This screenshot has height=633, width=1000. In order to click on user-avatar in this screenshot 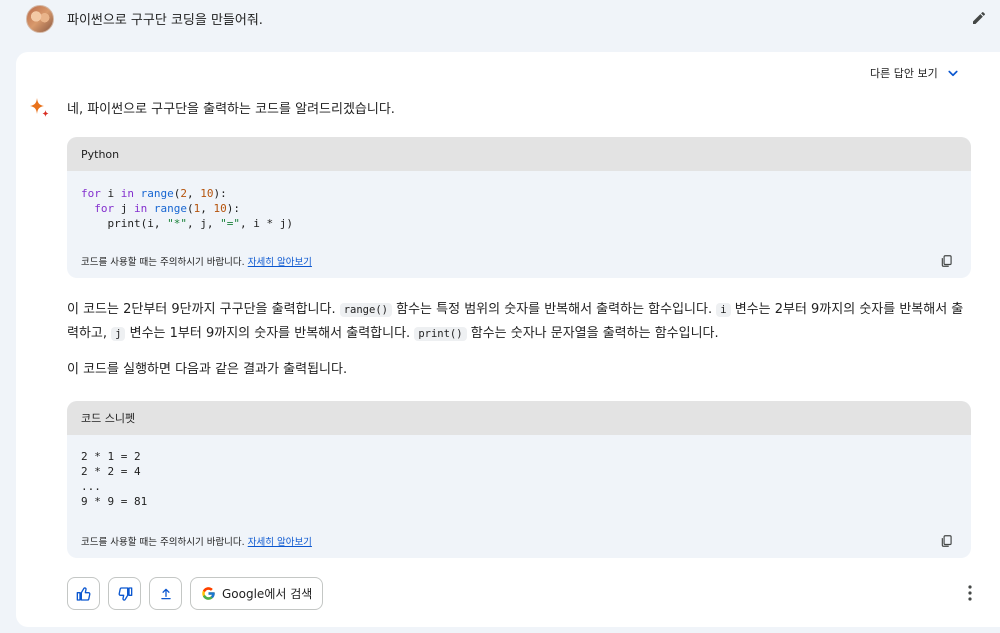, I will do `click(40, 19)`.